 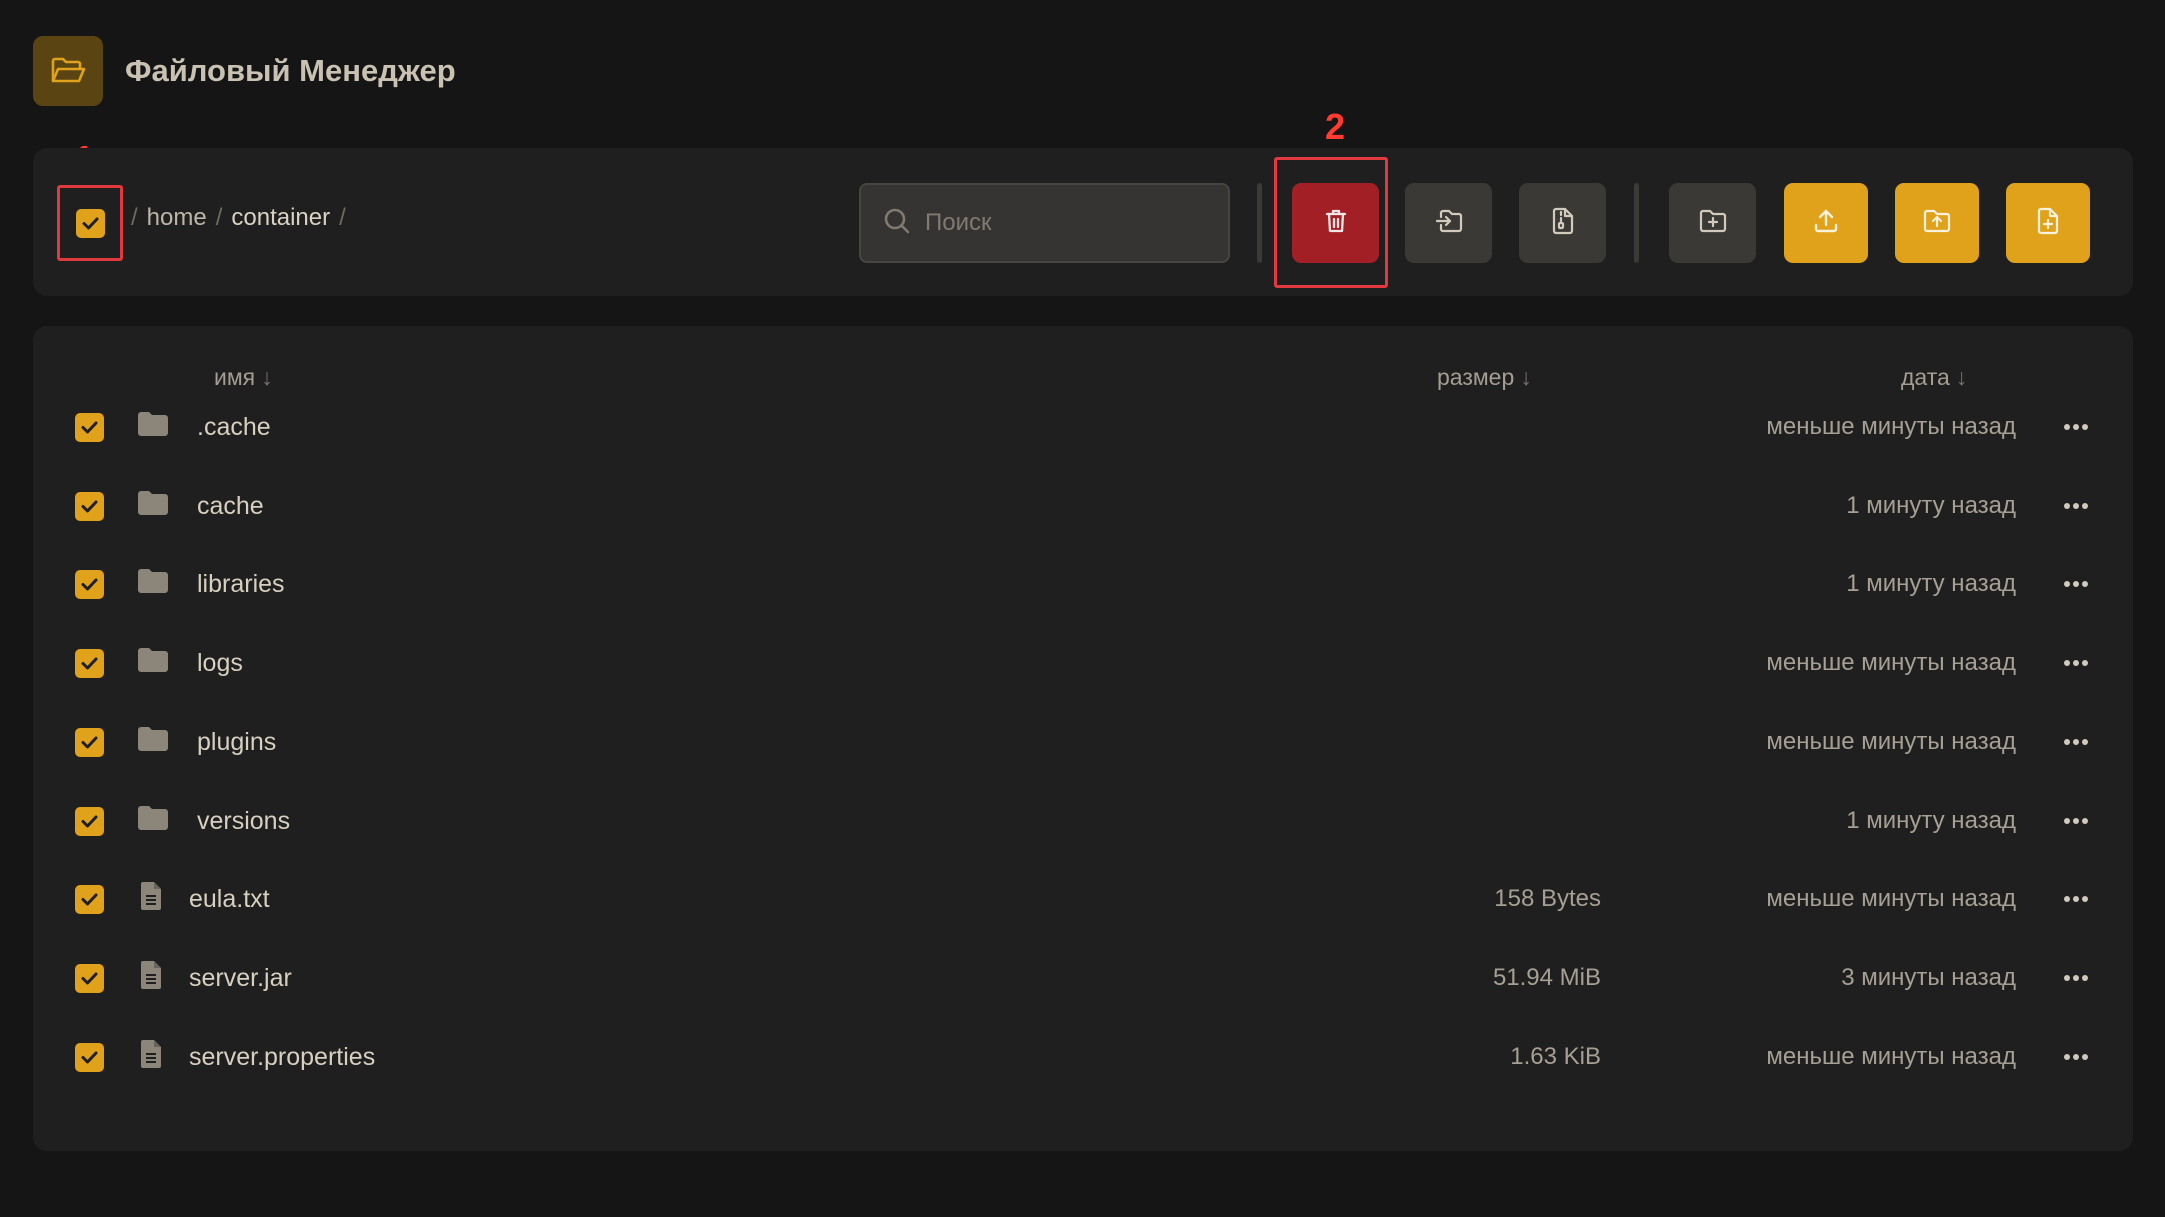 What do you see at coordinates (68, 71) in the screenshot?
I see `folder-open-icon` at bounding box center [68, 71].